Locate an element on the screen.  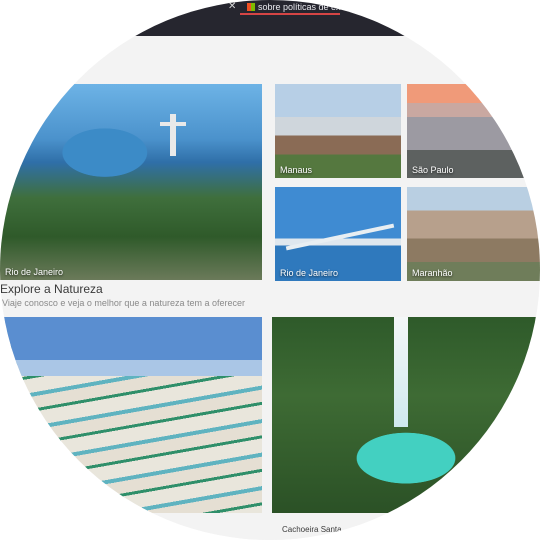
browser-tab-title: sobre políticas de execuçã is located at coordinates (311, 7).